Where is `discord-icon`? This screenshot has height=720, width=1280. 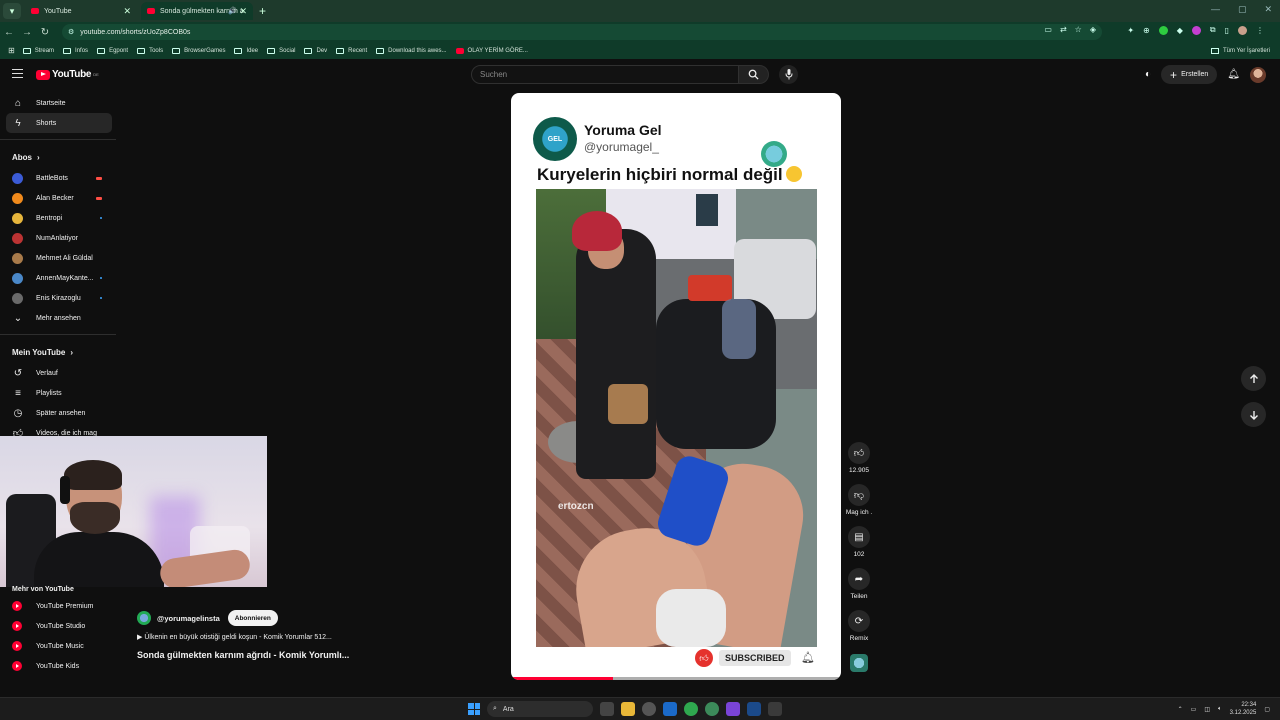 discord-icon is located at coordinates (733, 709).